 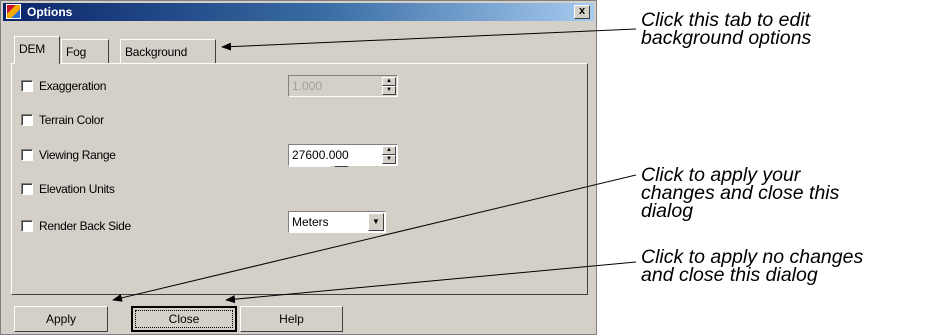 What do you see at coordinates (37, 50) in the screenshot?
I see `tab-dem: DEM` at bounding box center [37, 50].